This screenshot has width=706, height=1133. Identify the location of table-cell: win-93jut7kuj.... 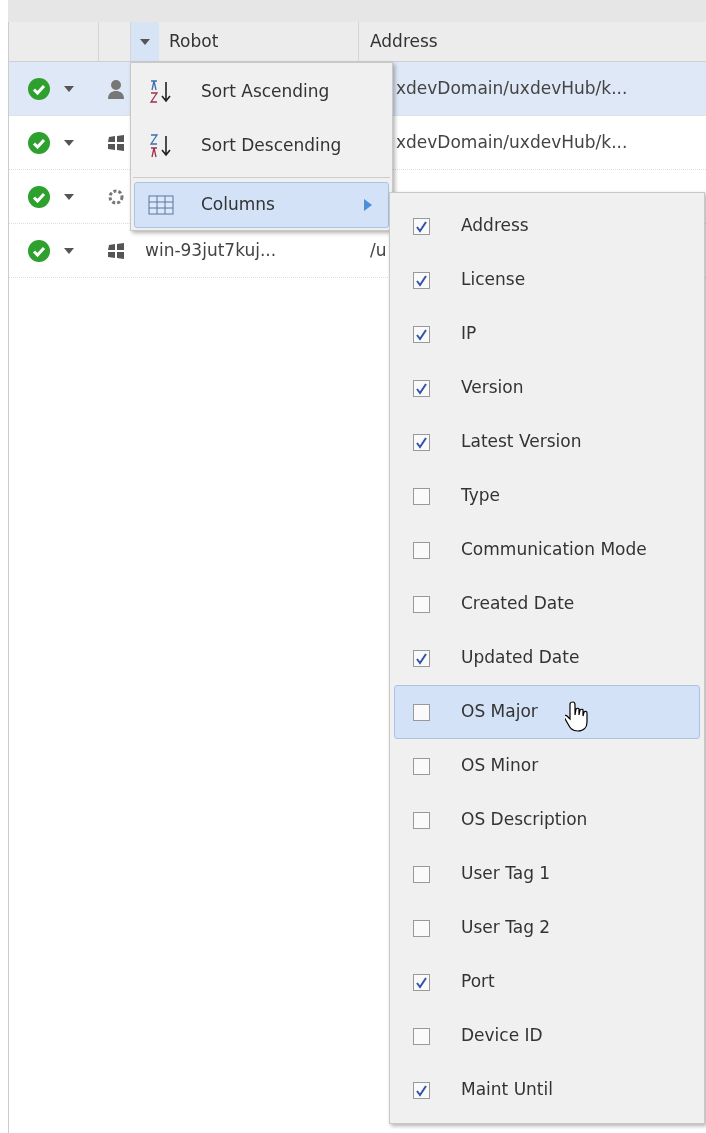
(211, 249).